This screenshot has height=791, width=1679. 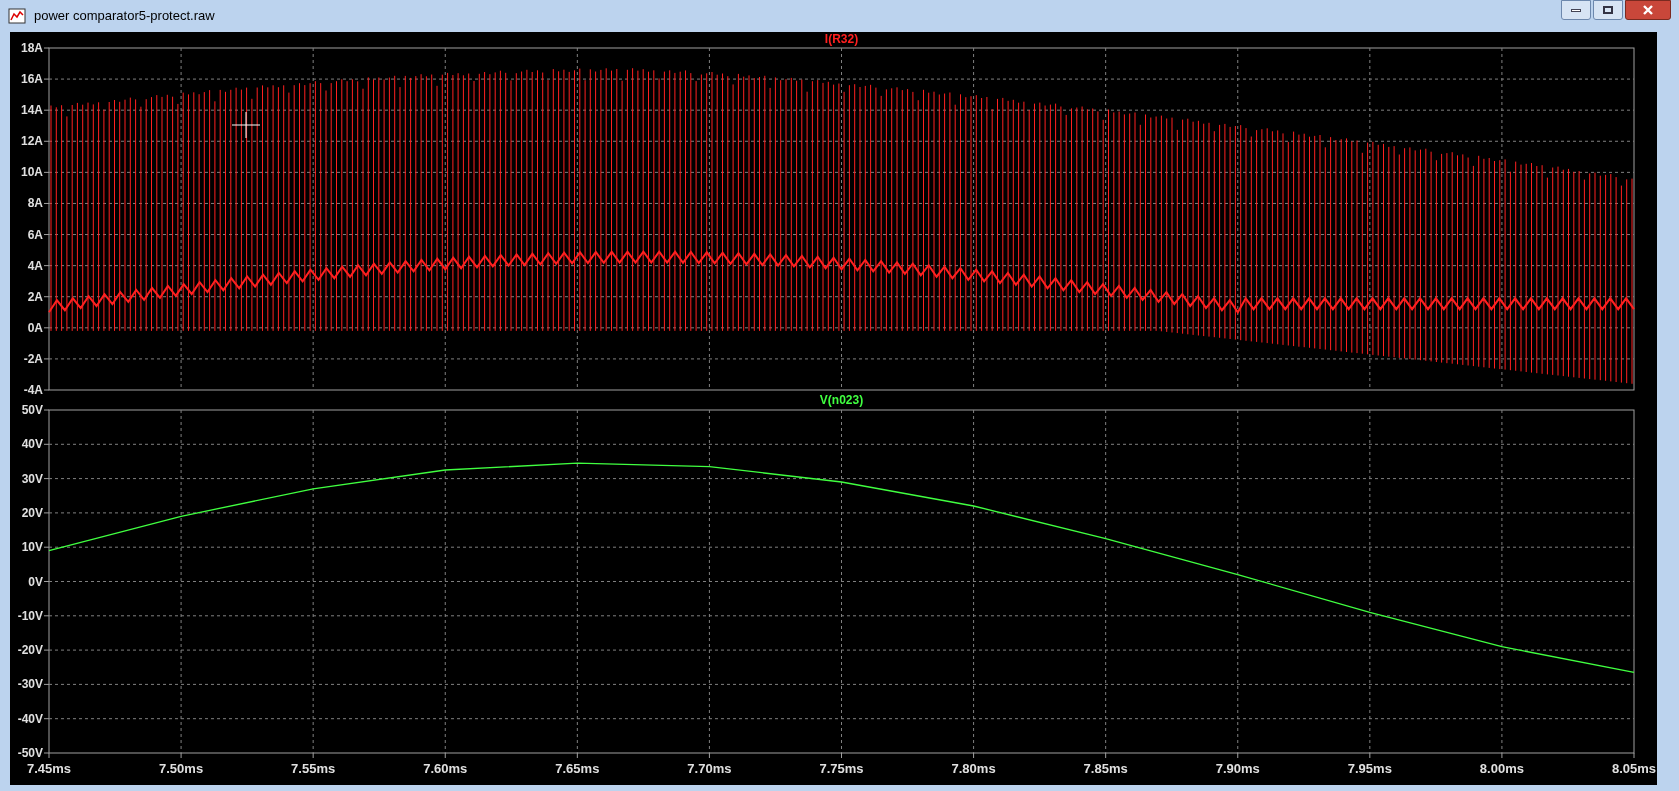 What do you see at coordinates (1634, 768) in the screenshot?
I see `axis-tick-label: 8.05ms` at bounding box center [1634, 768].